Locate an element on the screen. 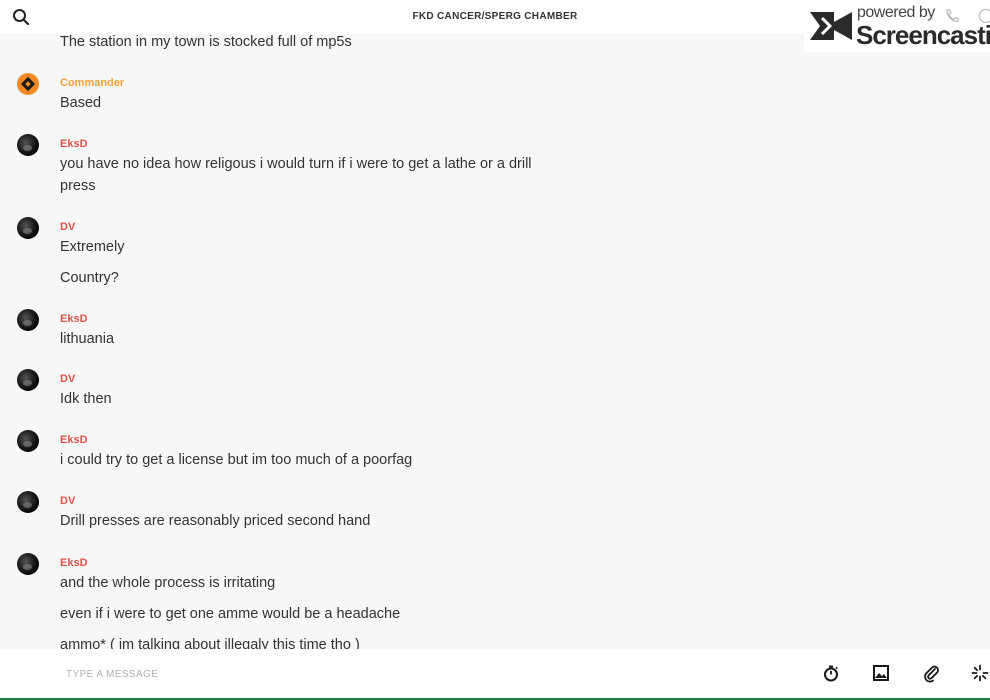 This screenshot has height=700, width=990. phone-icon is located at coordinates (952, 18).